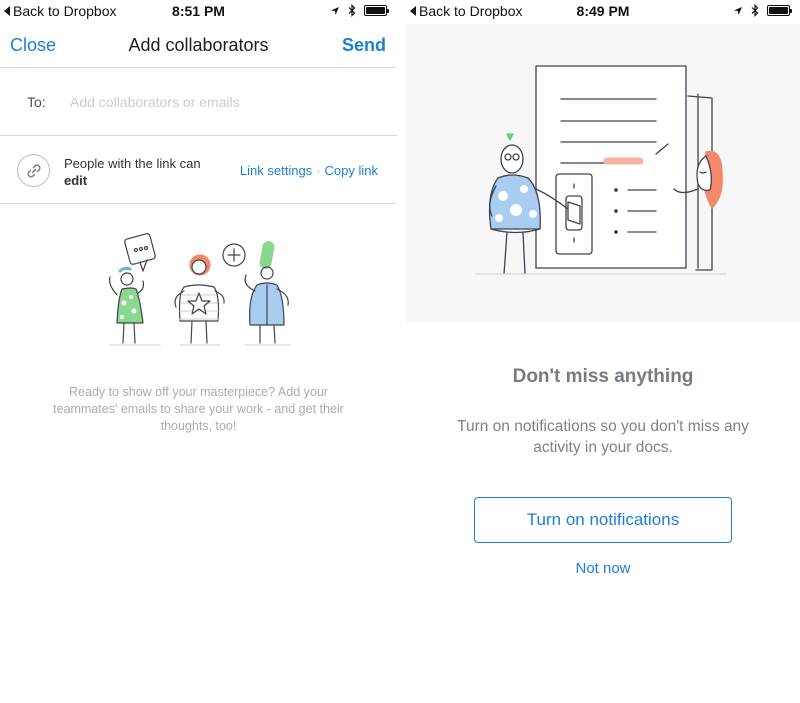 The height and width of the screenshot is (703, 800). I want to click on turn-on-notifications-button: Turn on notifications, so click(603, 520).